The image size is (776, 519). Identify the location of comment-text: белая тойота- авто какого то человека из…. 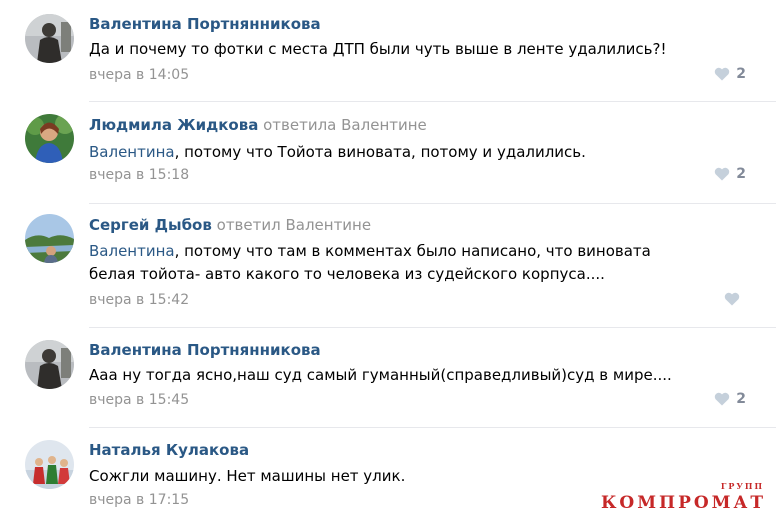
(347, 274).